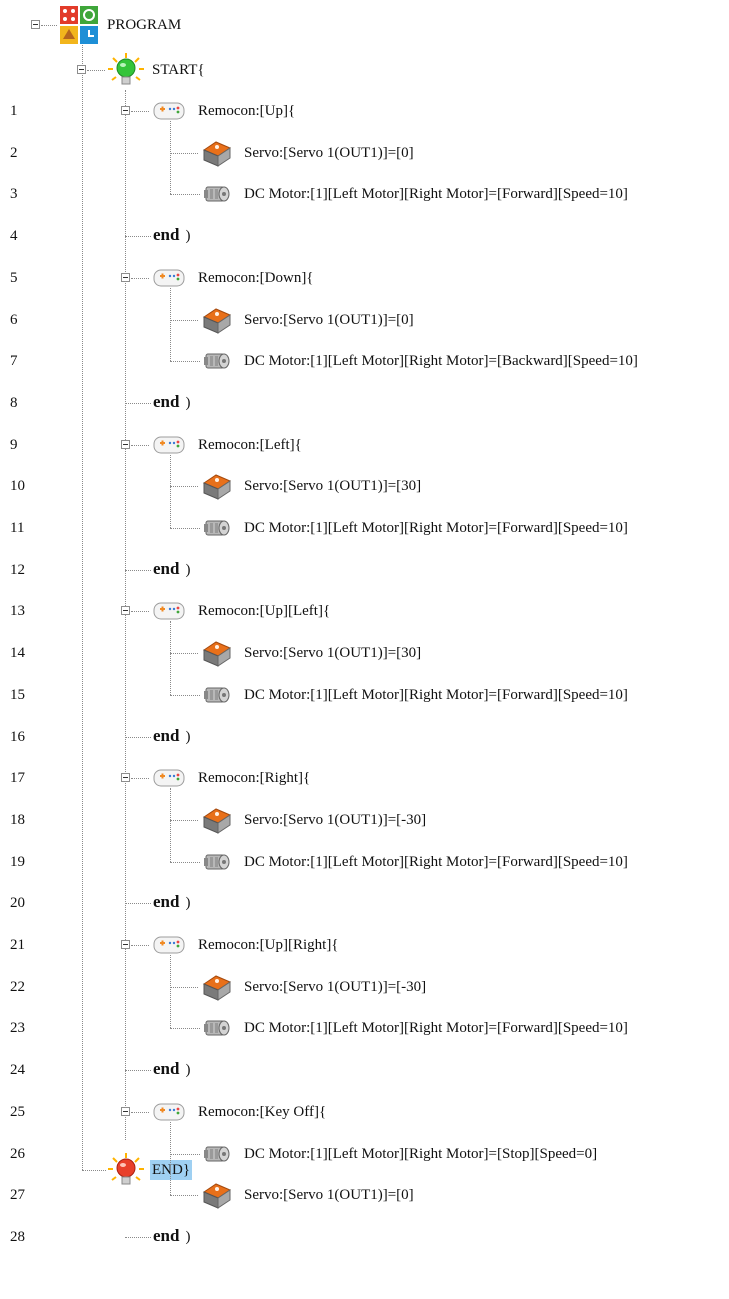 This screenshot has width=729, height=1299. Describe the element at coordinates (171, 1170) in the screenshot. I see `end-label: END}` at that location.